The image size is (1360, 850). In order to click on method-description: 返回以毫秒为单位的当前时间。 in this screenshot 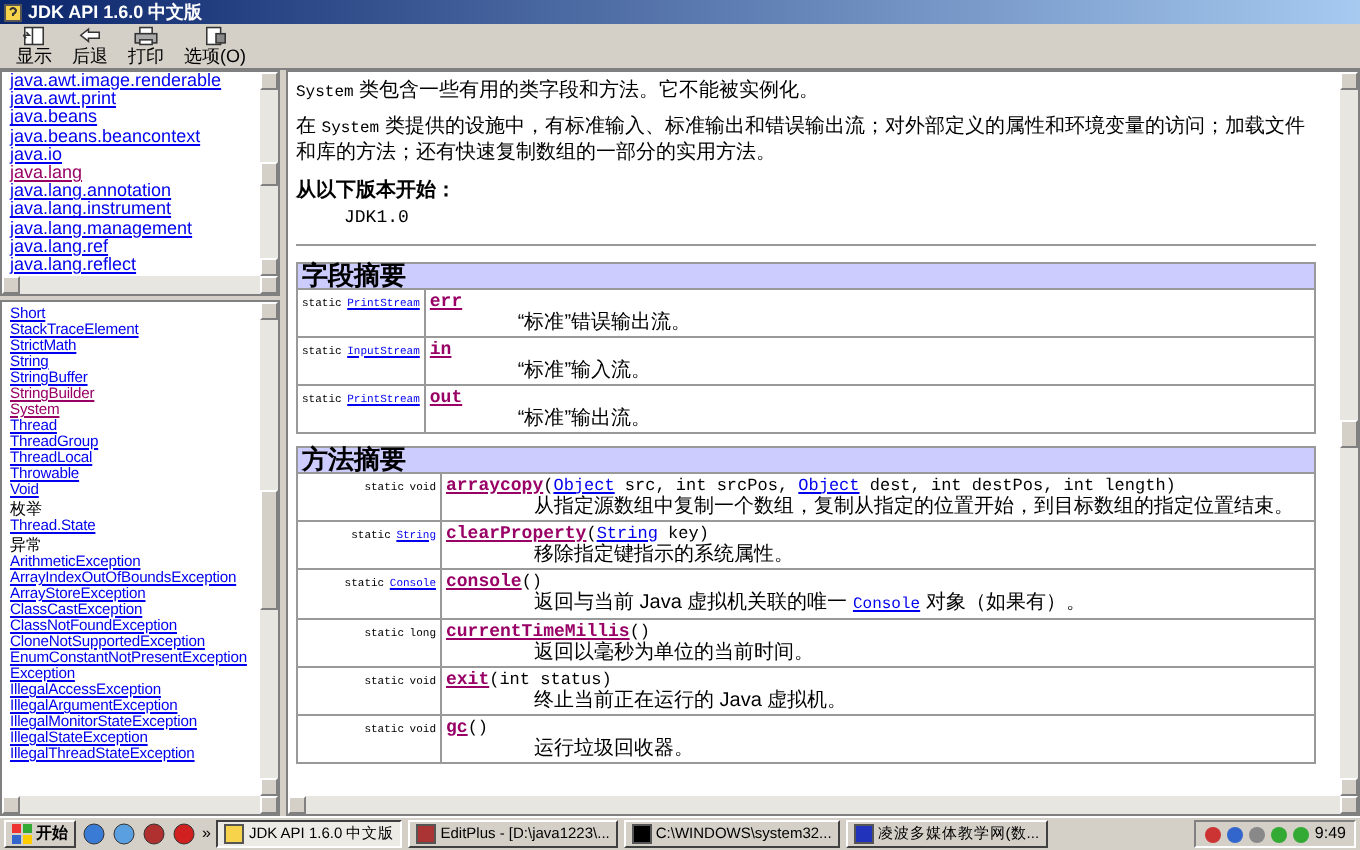, I will do `click(674, 652)`.